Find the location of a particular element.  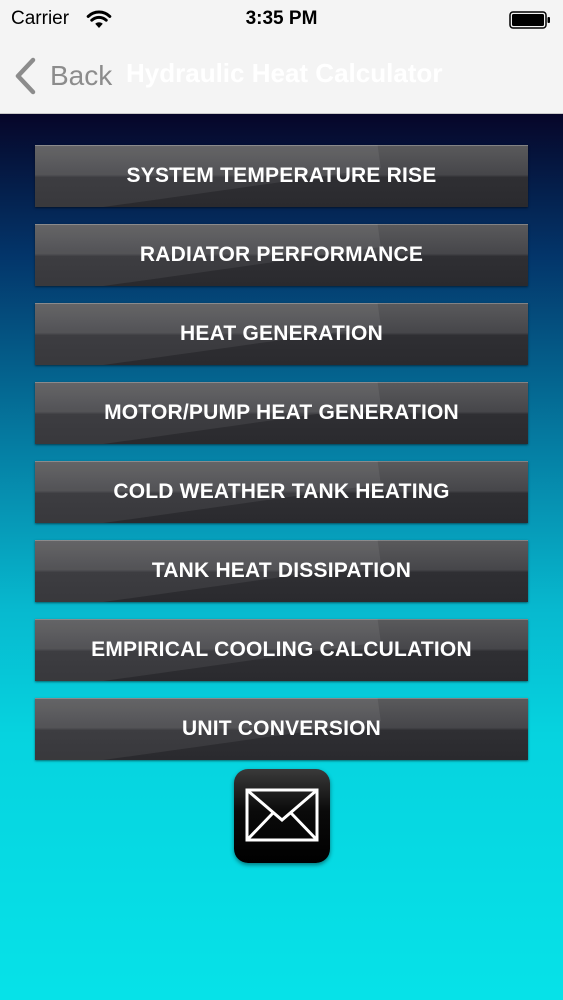

chevron-left-icon is located at coordinates (25, 76).